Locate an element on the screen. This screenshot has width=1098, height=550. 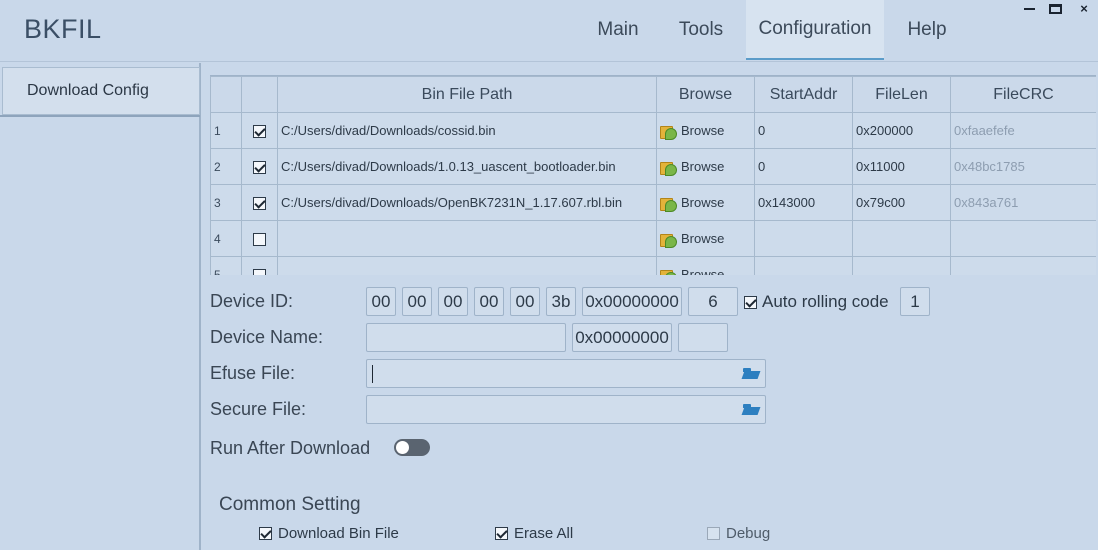
device-id-count-field: 6 is located at coordinates (713, 301).